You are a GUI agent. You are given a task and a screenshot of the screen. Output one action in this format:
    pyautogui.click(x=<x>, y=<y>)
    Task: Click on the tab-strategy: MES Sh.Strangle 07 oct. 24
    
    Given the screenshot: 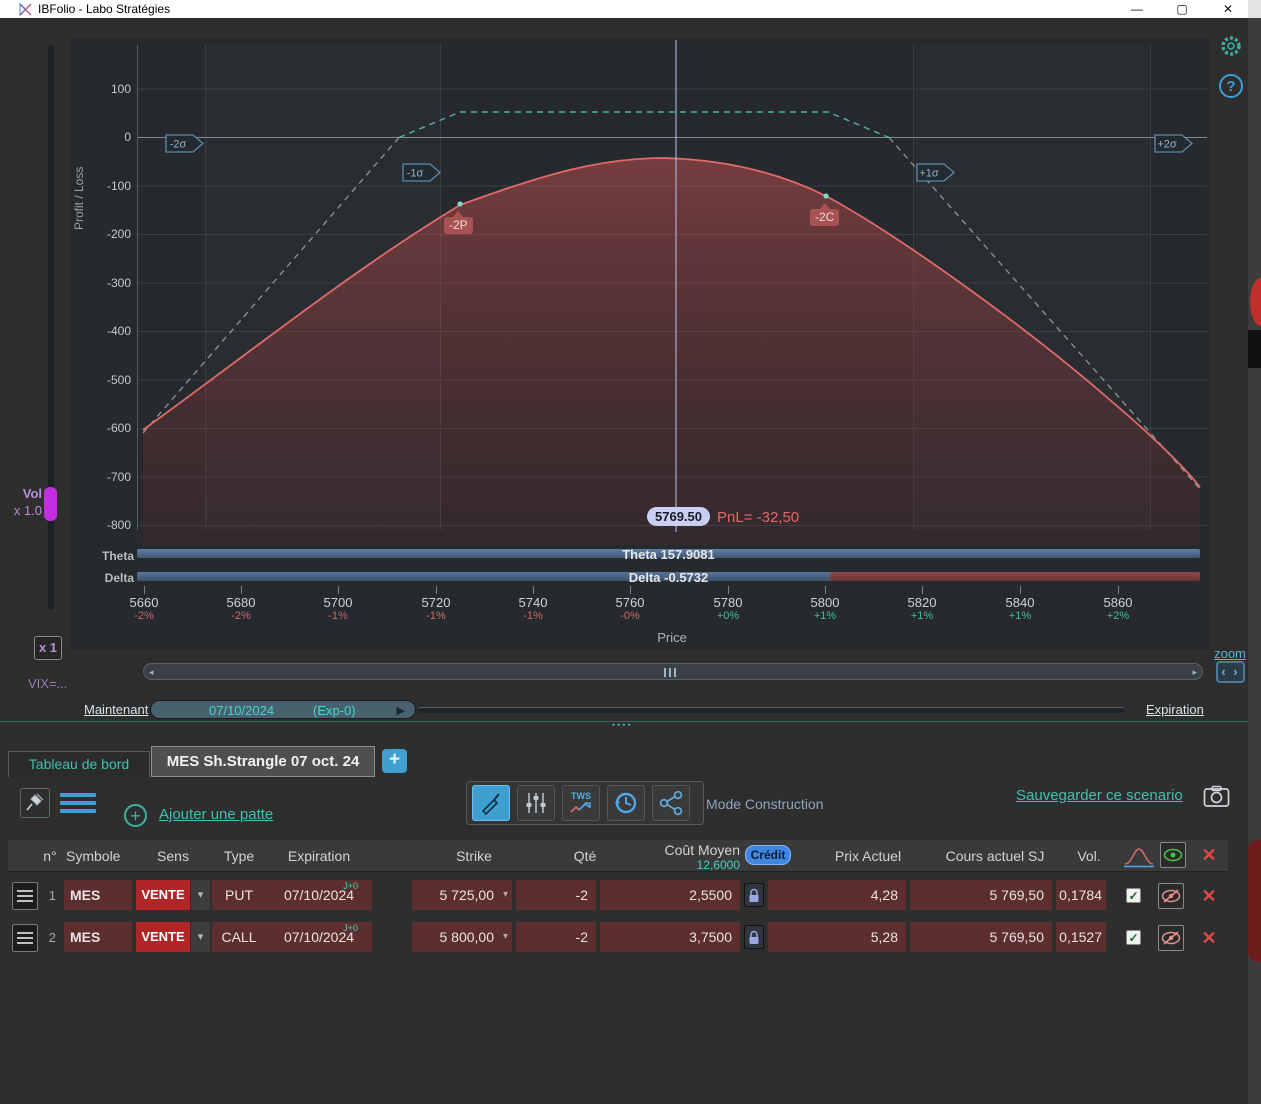 What is the action you would take?
    pyautogui.click(x=263, y=761)
    